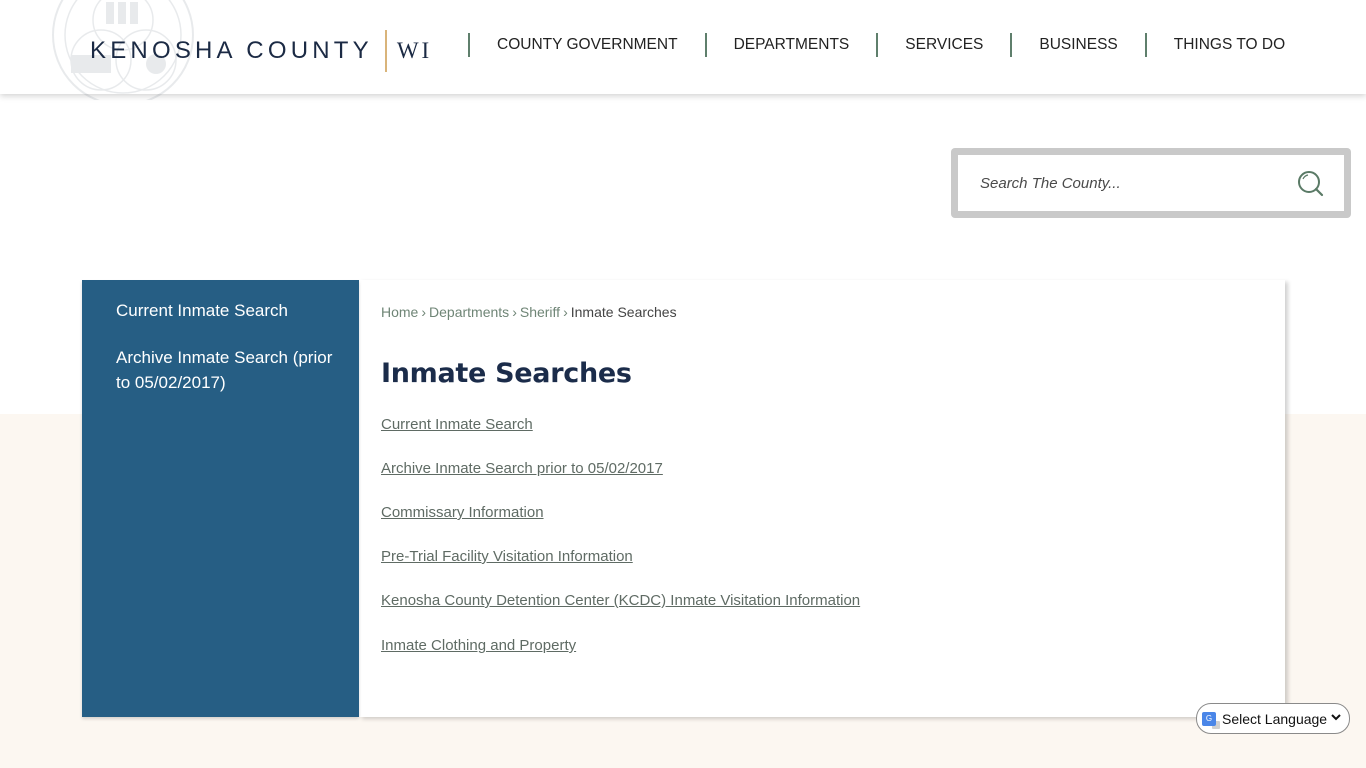 This screenshot has height=768, width=1366. I want to click on nav-departments: DEPARTMENTS, so click(792, 45).